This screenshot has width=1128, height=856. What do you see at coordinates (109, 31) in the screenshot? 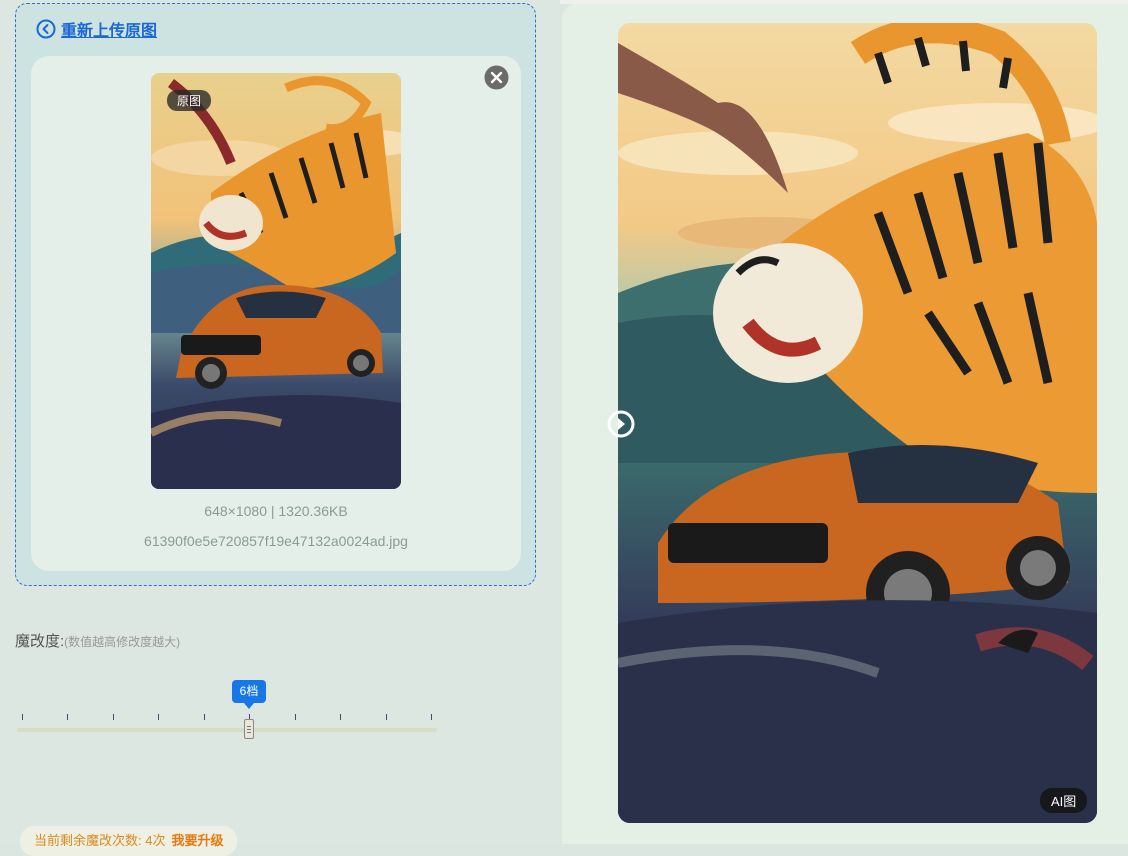
I see `reupload-label: 重新上传原图` at bounding box center [109, 31].